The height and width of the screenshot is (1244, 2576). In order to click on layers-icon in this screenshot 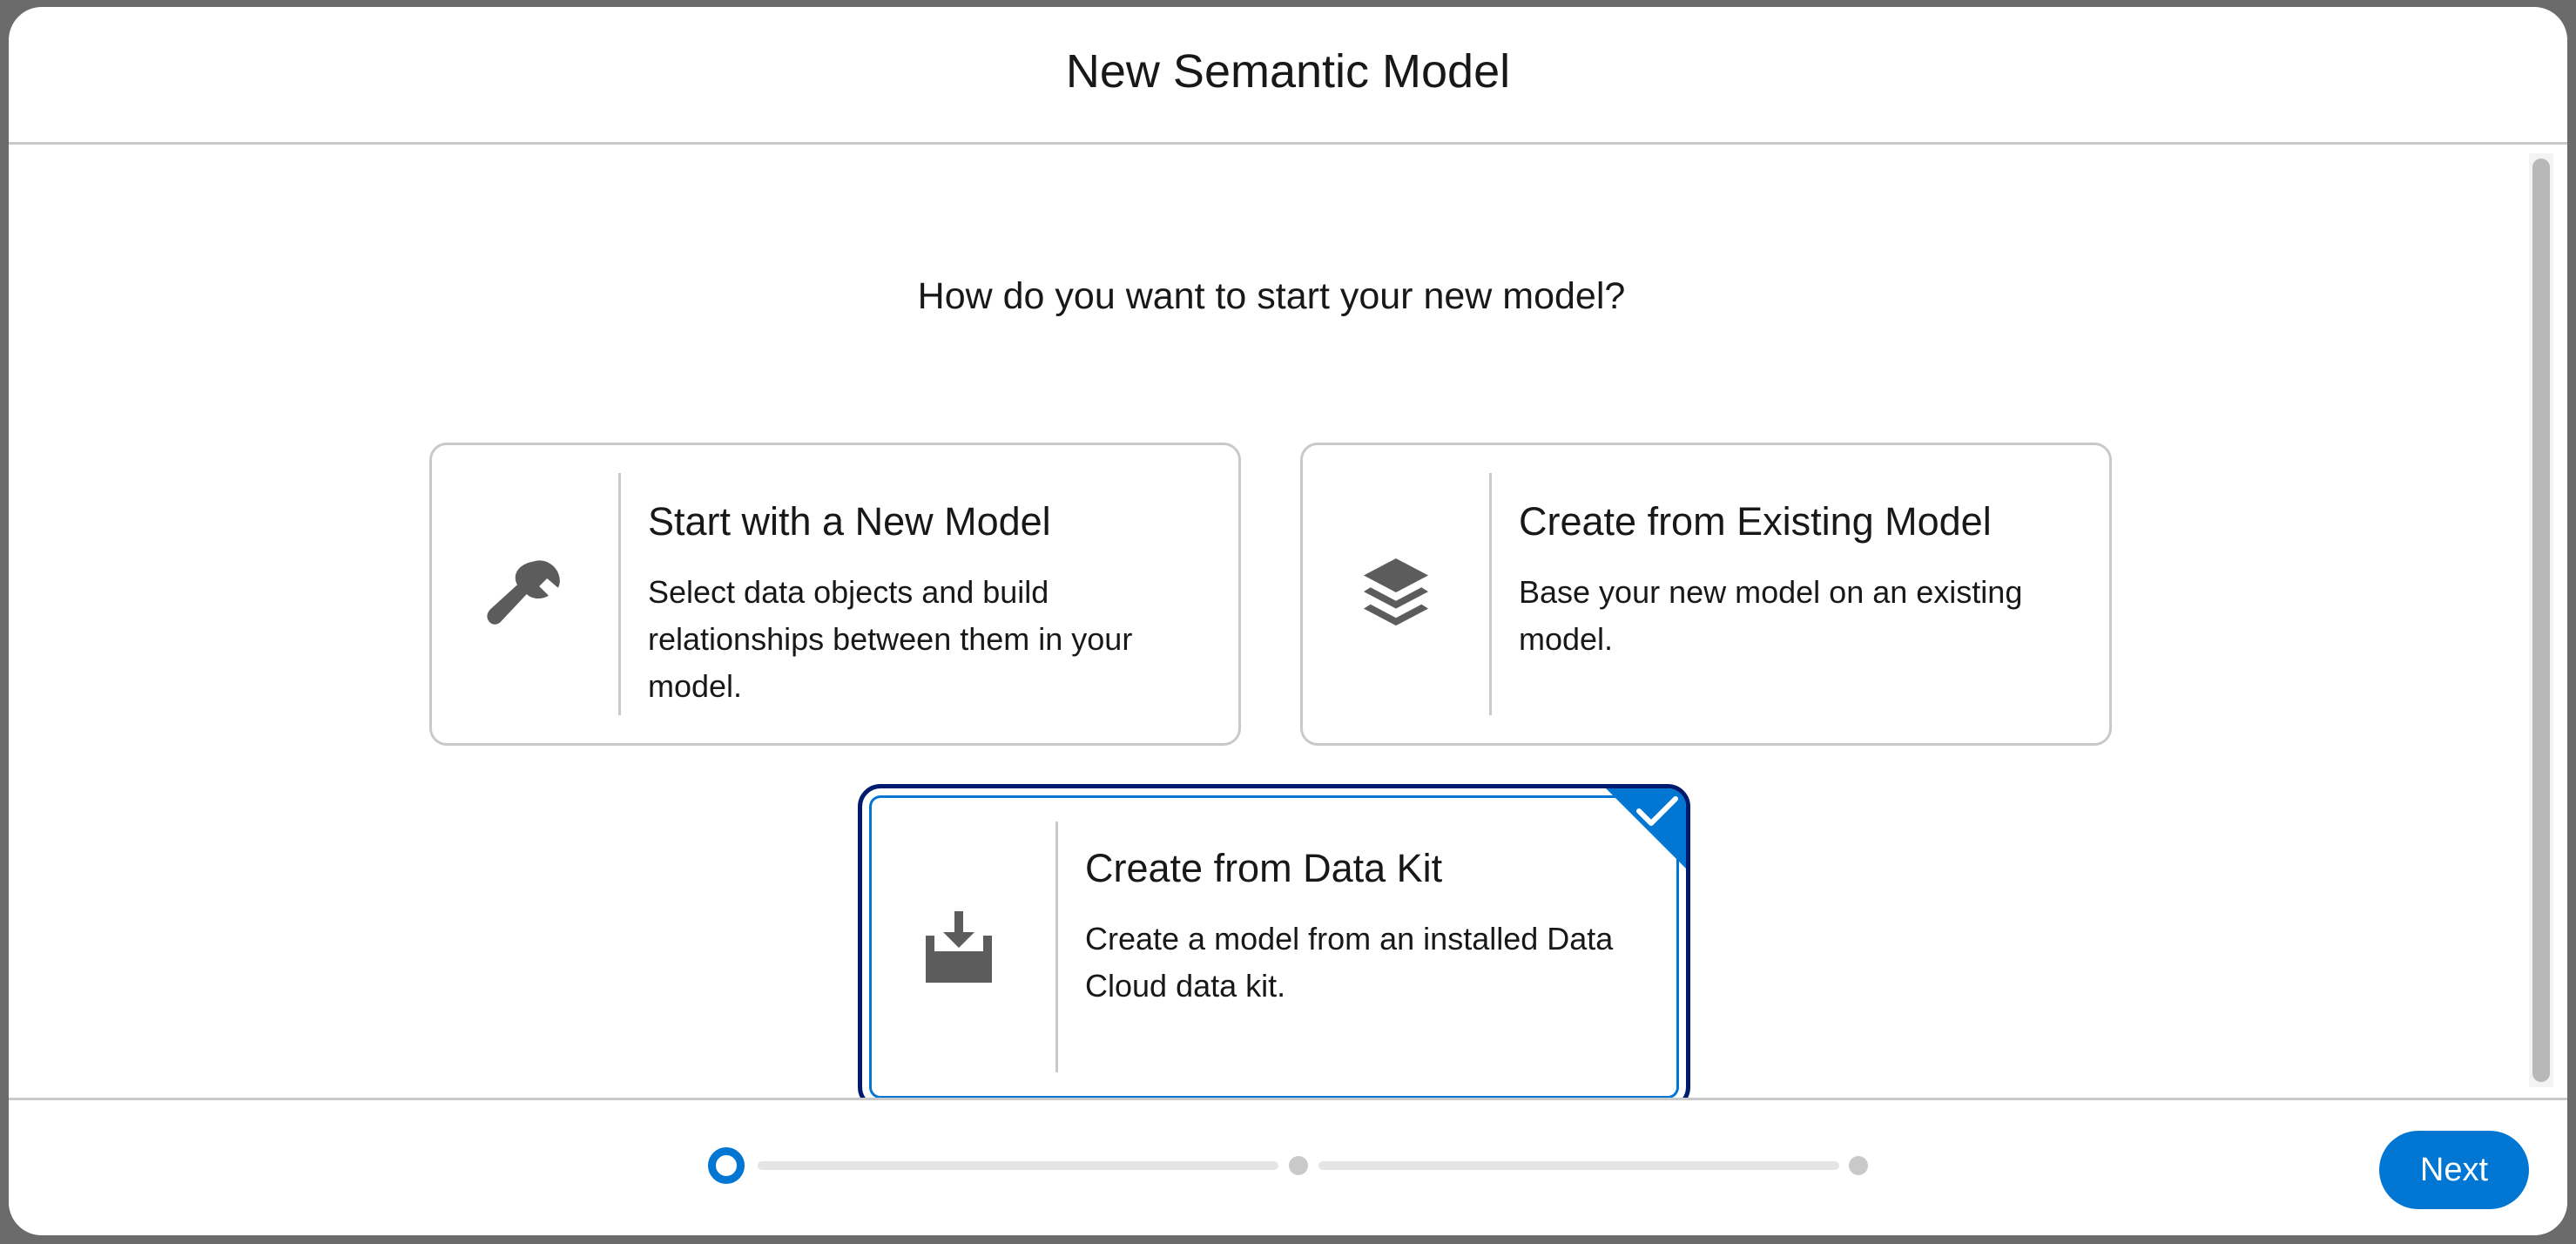, I will do `click(1396, 592)`.